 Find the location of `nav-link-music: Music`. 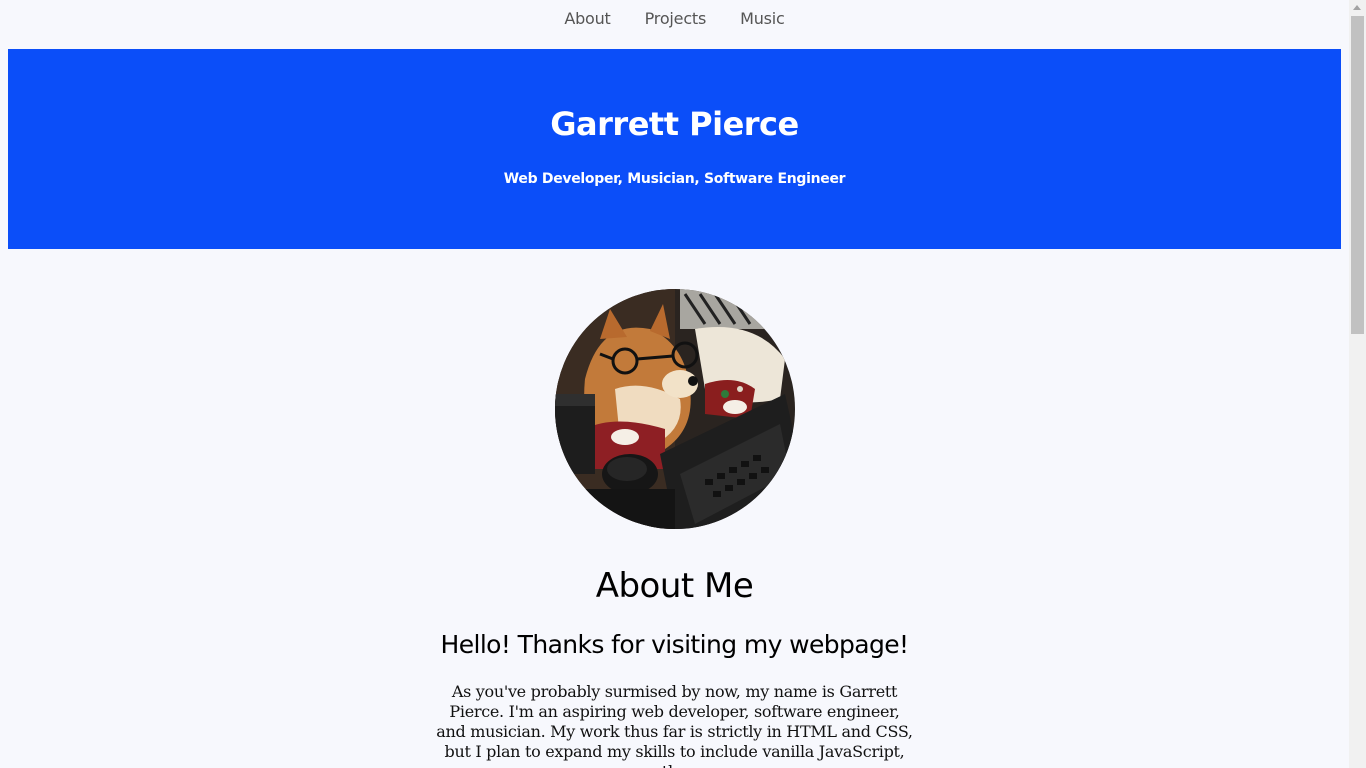

nav-link-music: Music is located at coordinates (762, 18).